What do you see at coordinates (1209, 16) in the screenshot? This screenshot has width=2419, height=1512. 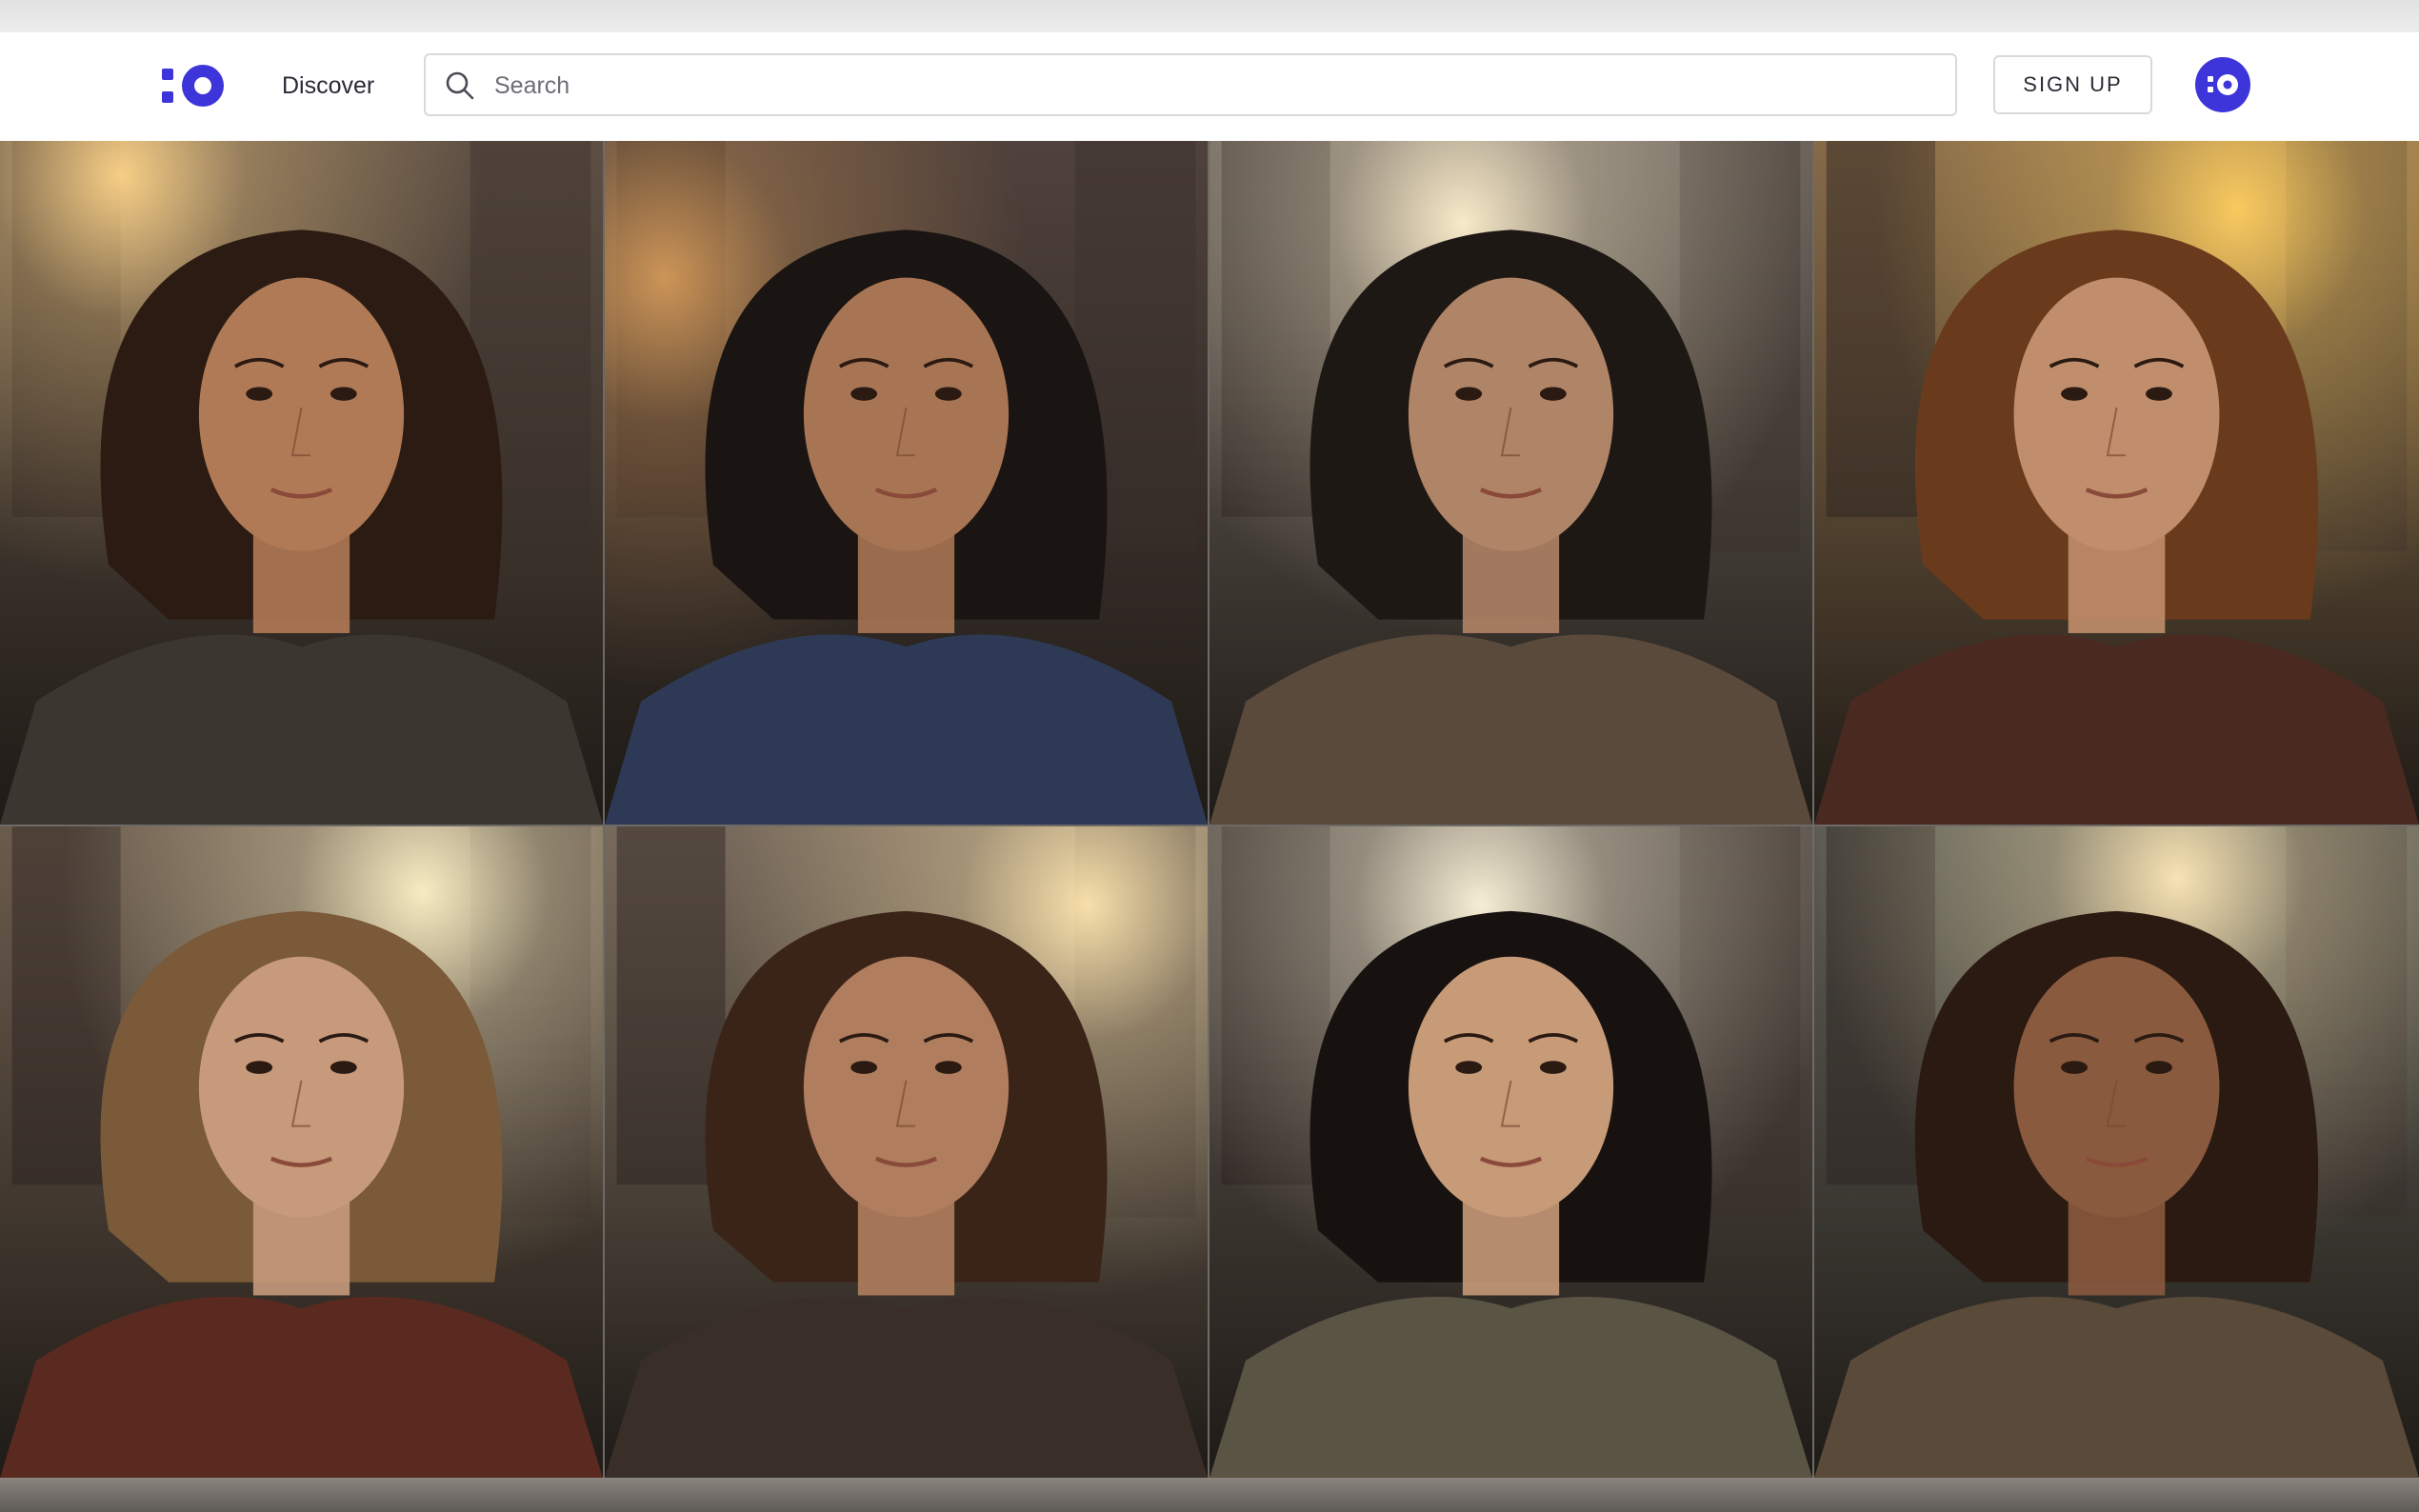 I see `browser-top-strip` at bounding box center [1209, 16].